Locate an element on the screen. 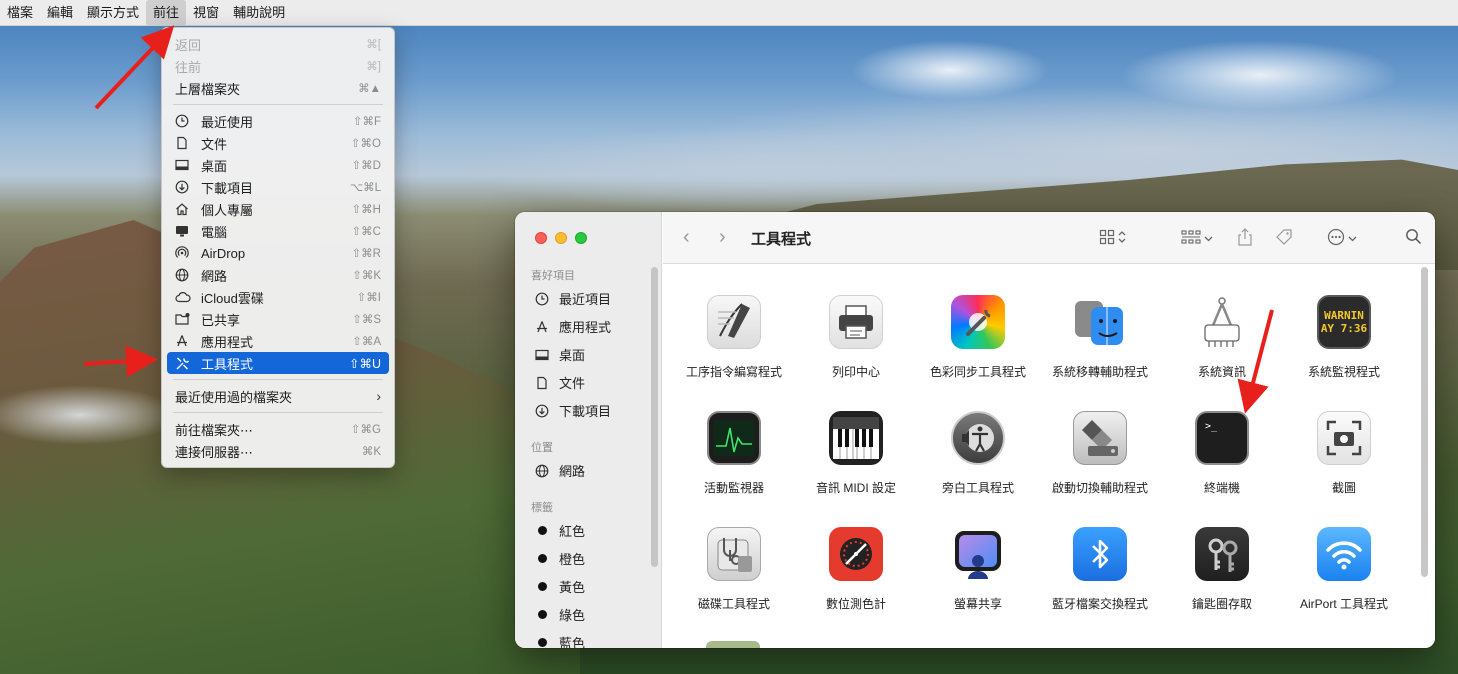  menu-item-airdrop: AirDrop ⇧⌘R is located at coordinates (278, 253).